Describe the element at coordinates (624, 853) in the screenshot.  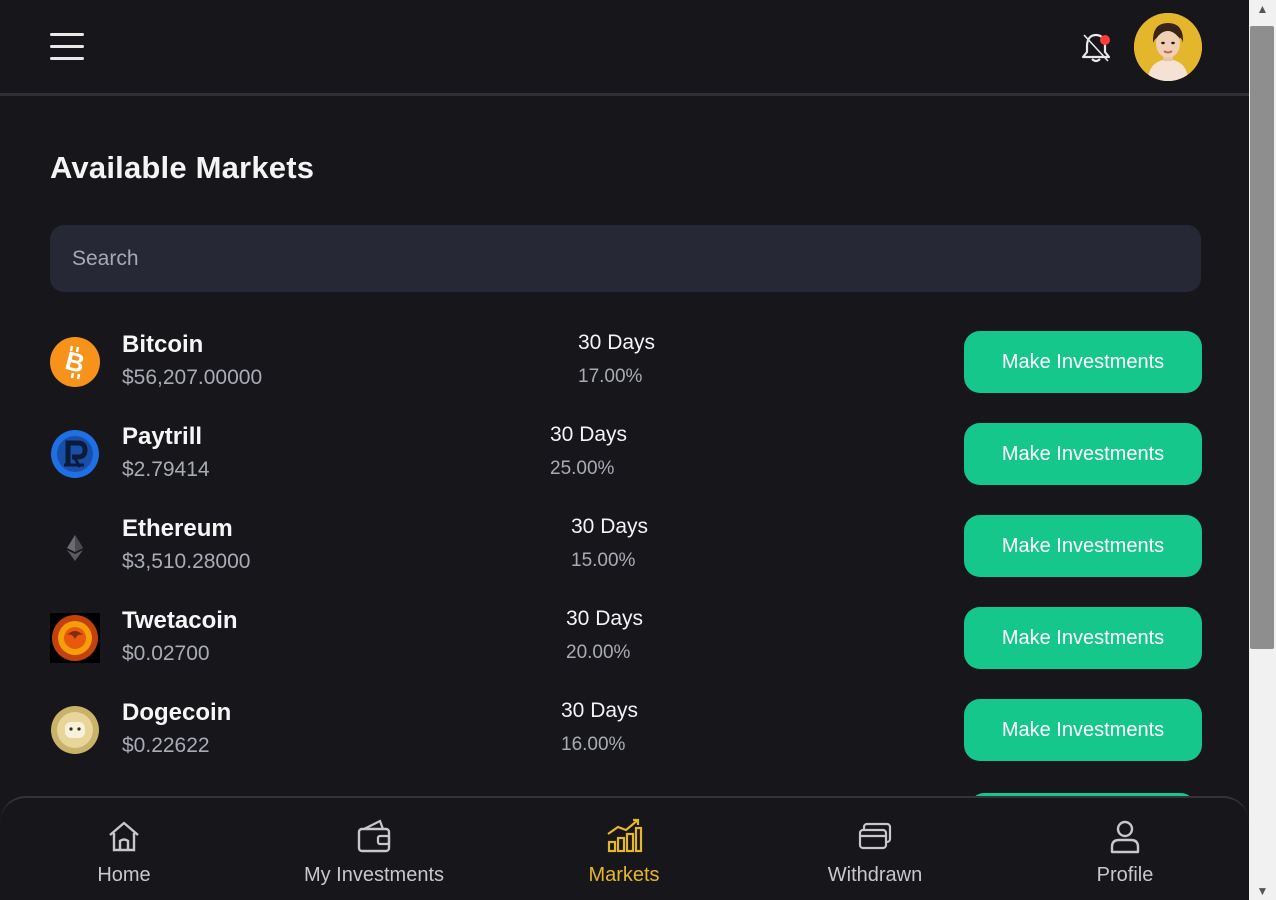
I see `nav-item-markets: Markets` at that location.